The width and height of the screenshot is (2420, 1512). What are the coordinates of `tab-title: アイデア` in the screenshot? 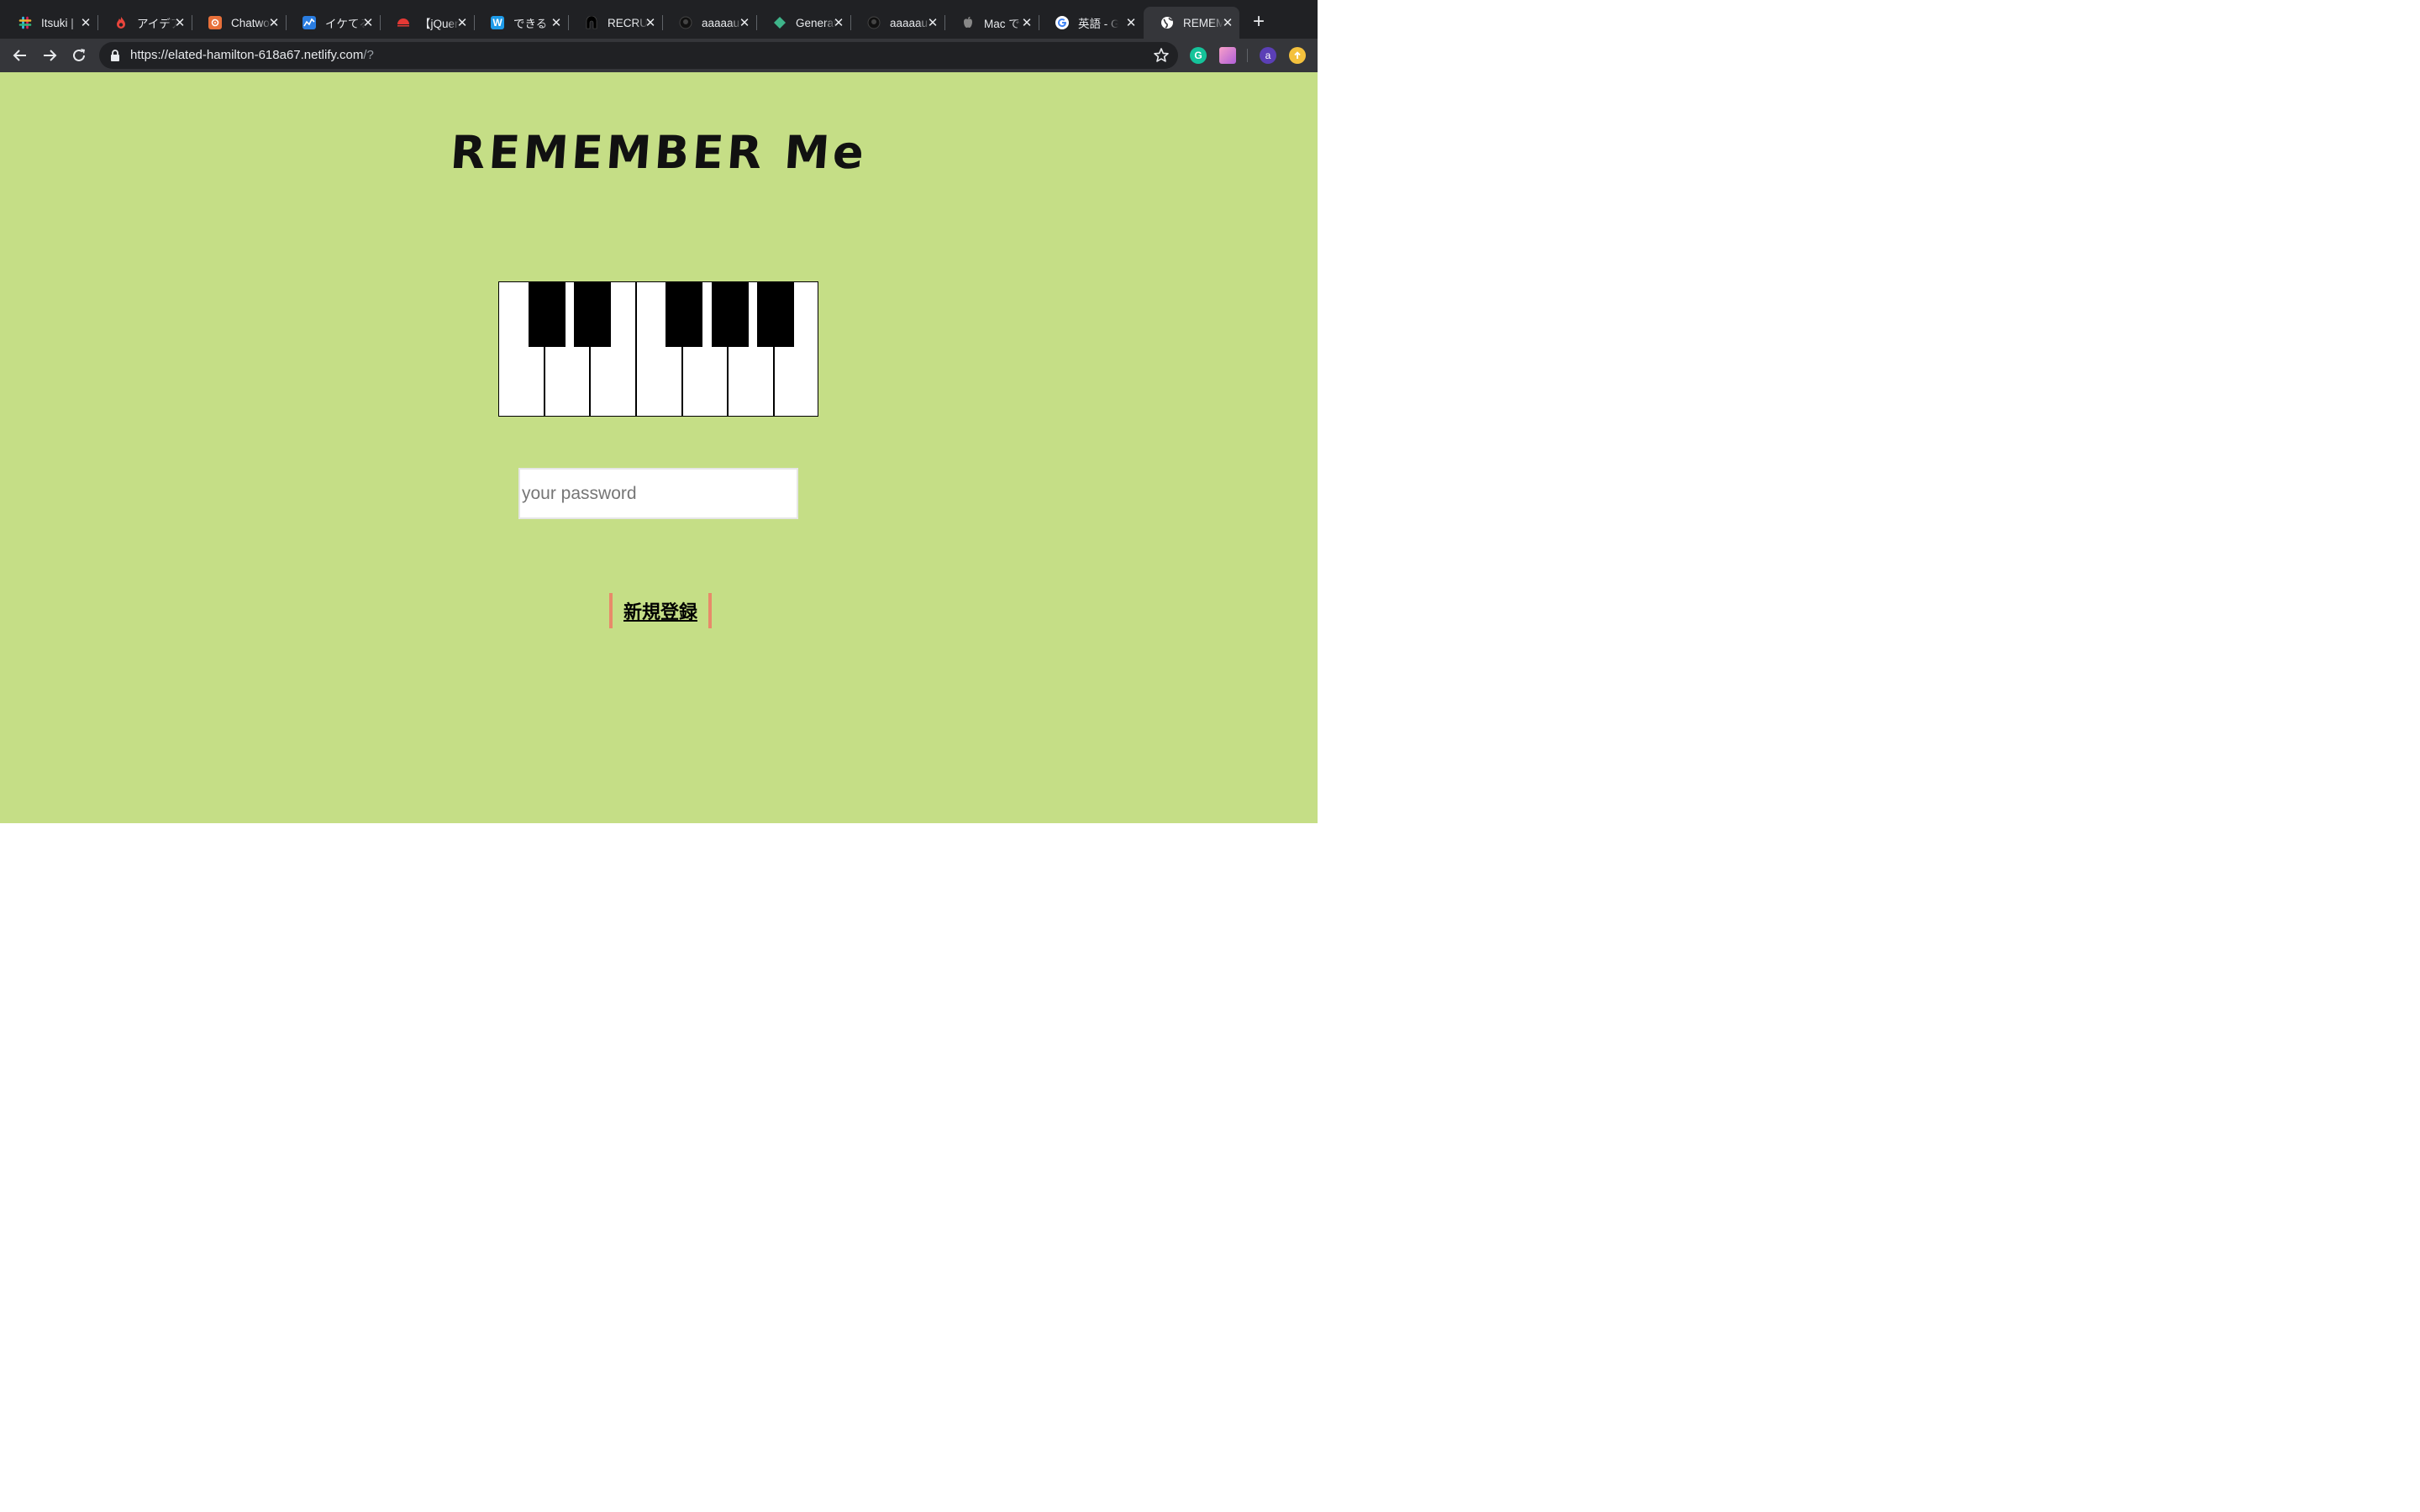 It's located at (157, 24).